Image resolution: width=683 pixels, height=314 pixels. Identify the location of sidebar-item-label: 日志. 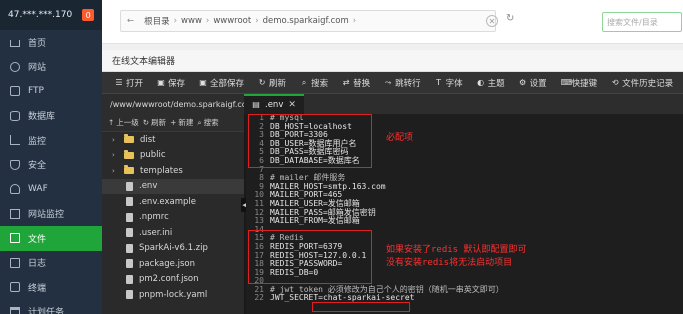
(37, 264).